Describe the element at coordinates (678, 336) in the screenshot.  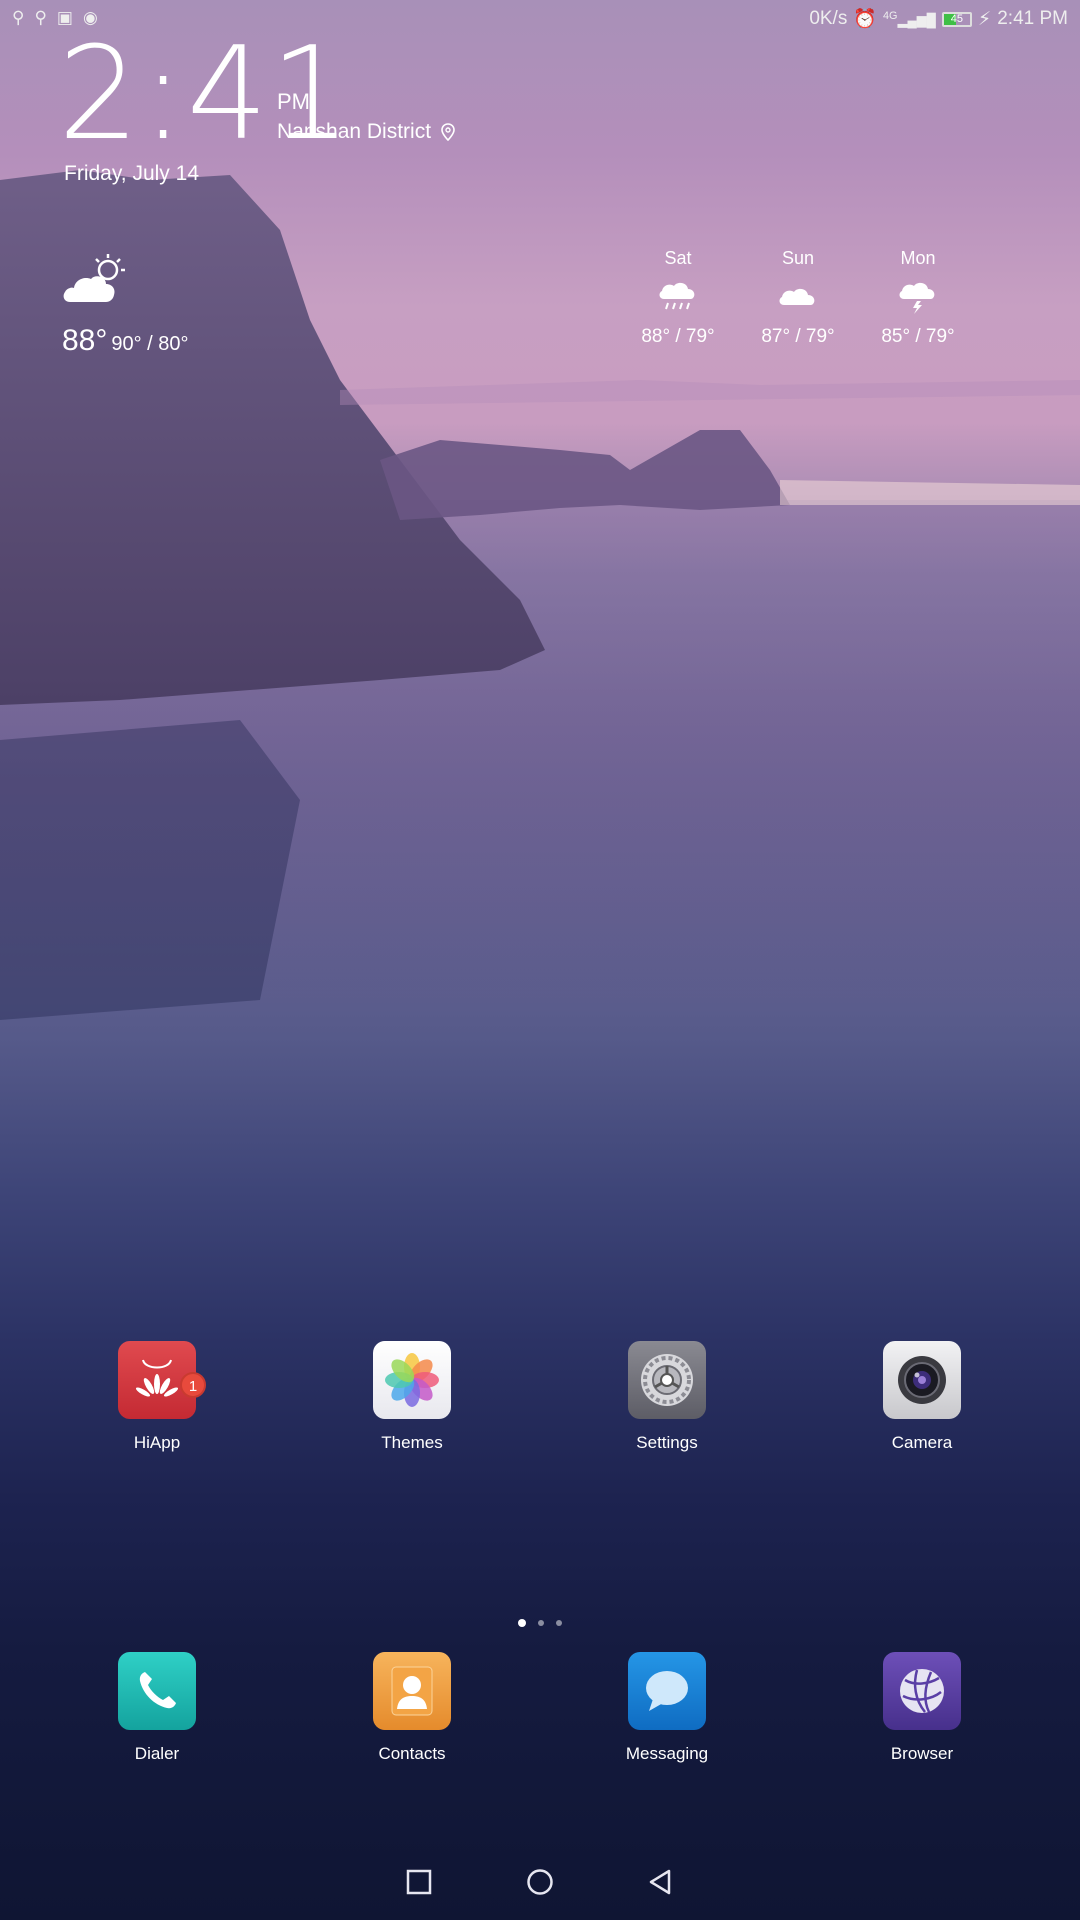
I see `forecast-range: 88° / 79°` at that location.